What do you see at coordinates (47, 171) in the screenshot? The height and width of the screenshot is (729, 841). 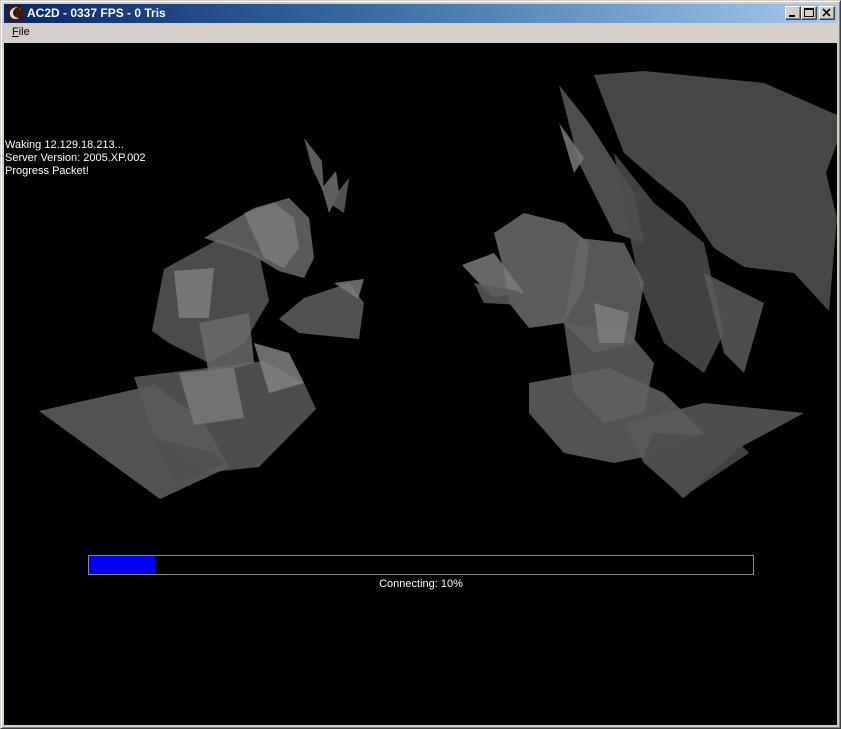 I see `log-line: Progress Packet!` at bounding box center [47, 171].